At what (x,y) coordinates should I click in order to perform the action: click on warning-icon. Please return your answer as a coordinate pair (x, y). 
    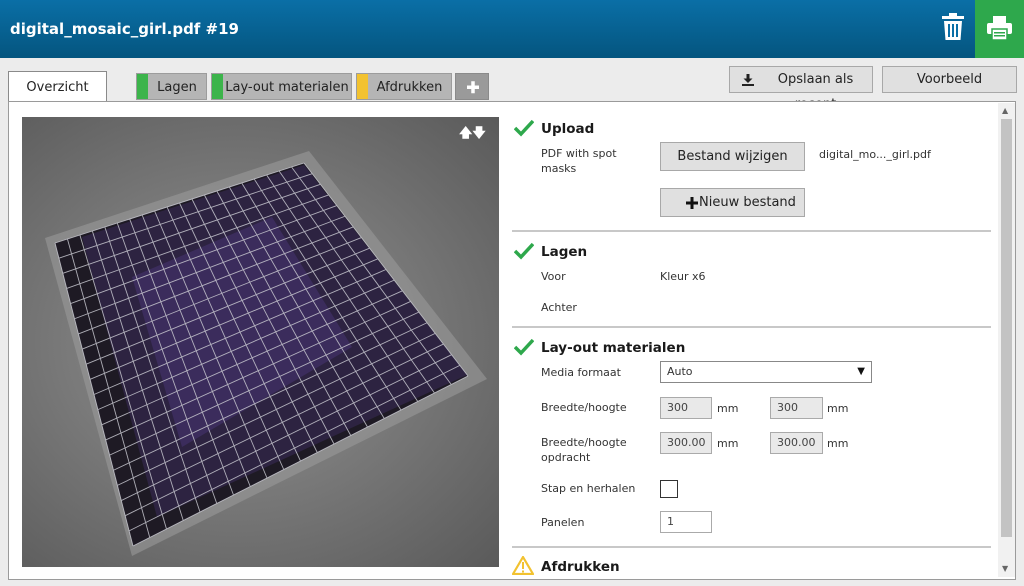
    Looking at the image, I should click on (523, 565).